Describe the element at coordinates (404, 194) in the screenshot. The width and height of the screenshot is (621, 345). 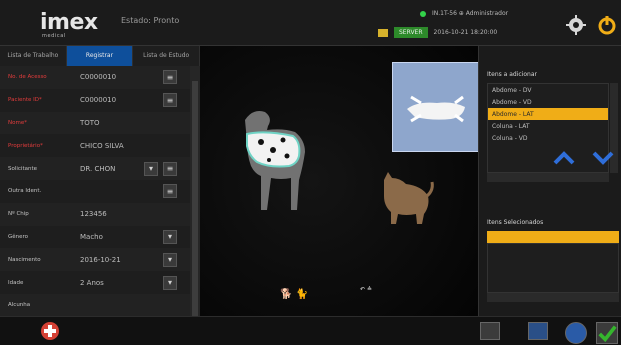
I see `cat-image` at that location.